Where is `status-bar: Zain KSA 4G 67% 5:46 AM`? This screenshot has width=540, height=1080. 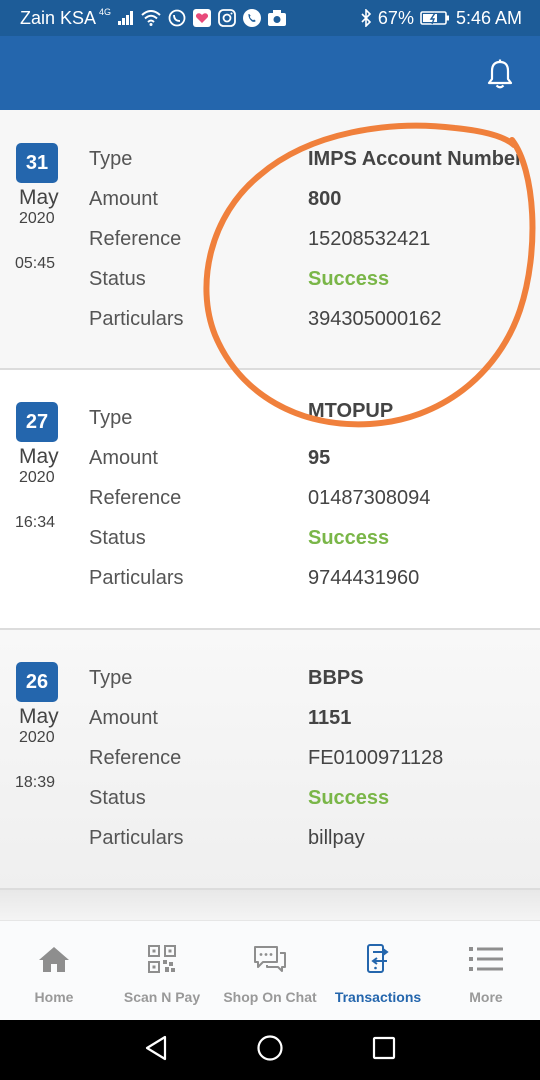 status-bar: Zain KSA 4G 67% 5:46 AM is located at coordinates (270, 18).